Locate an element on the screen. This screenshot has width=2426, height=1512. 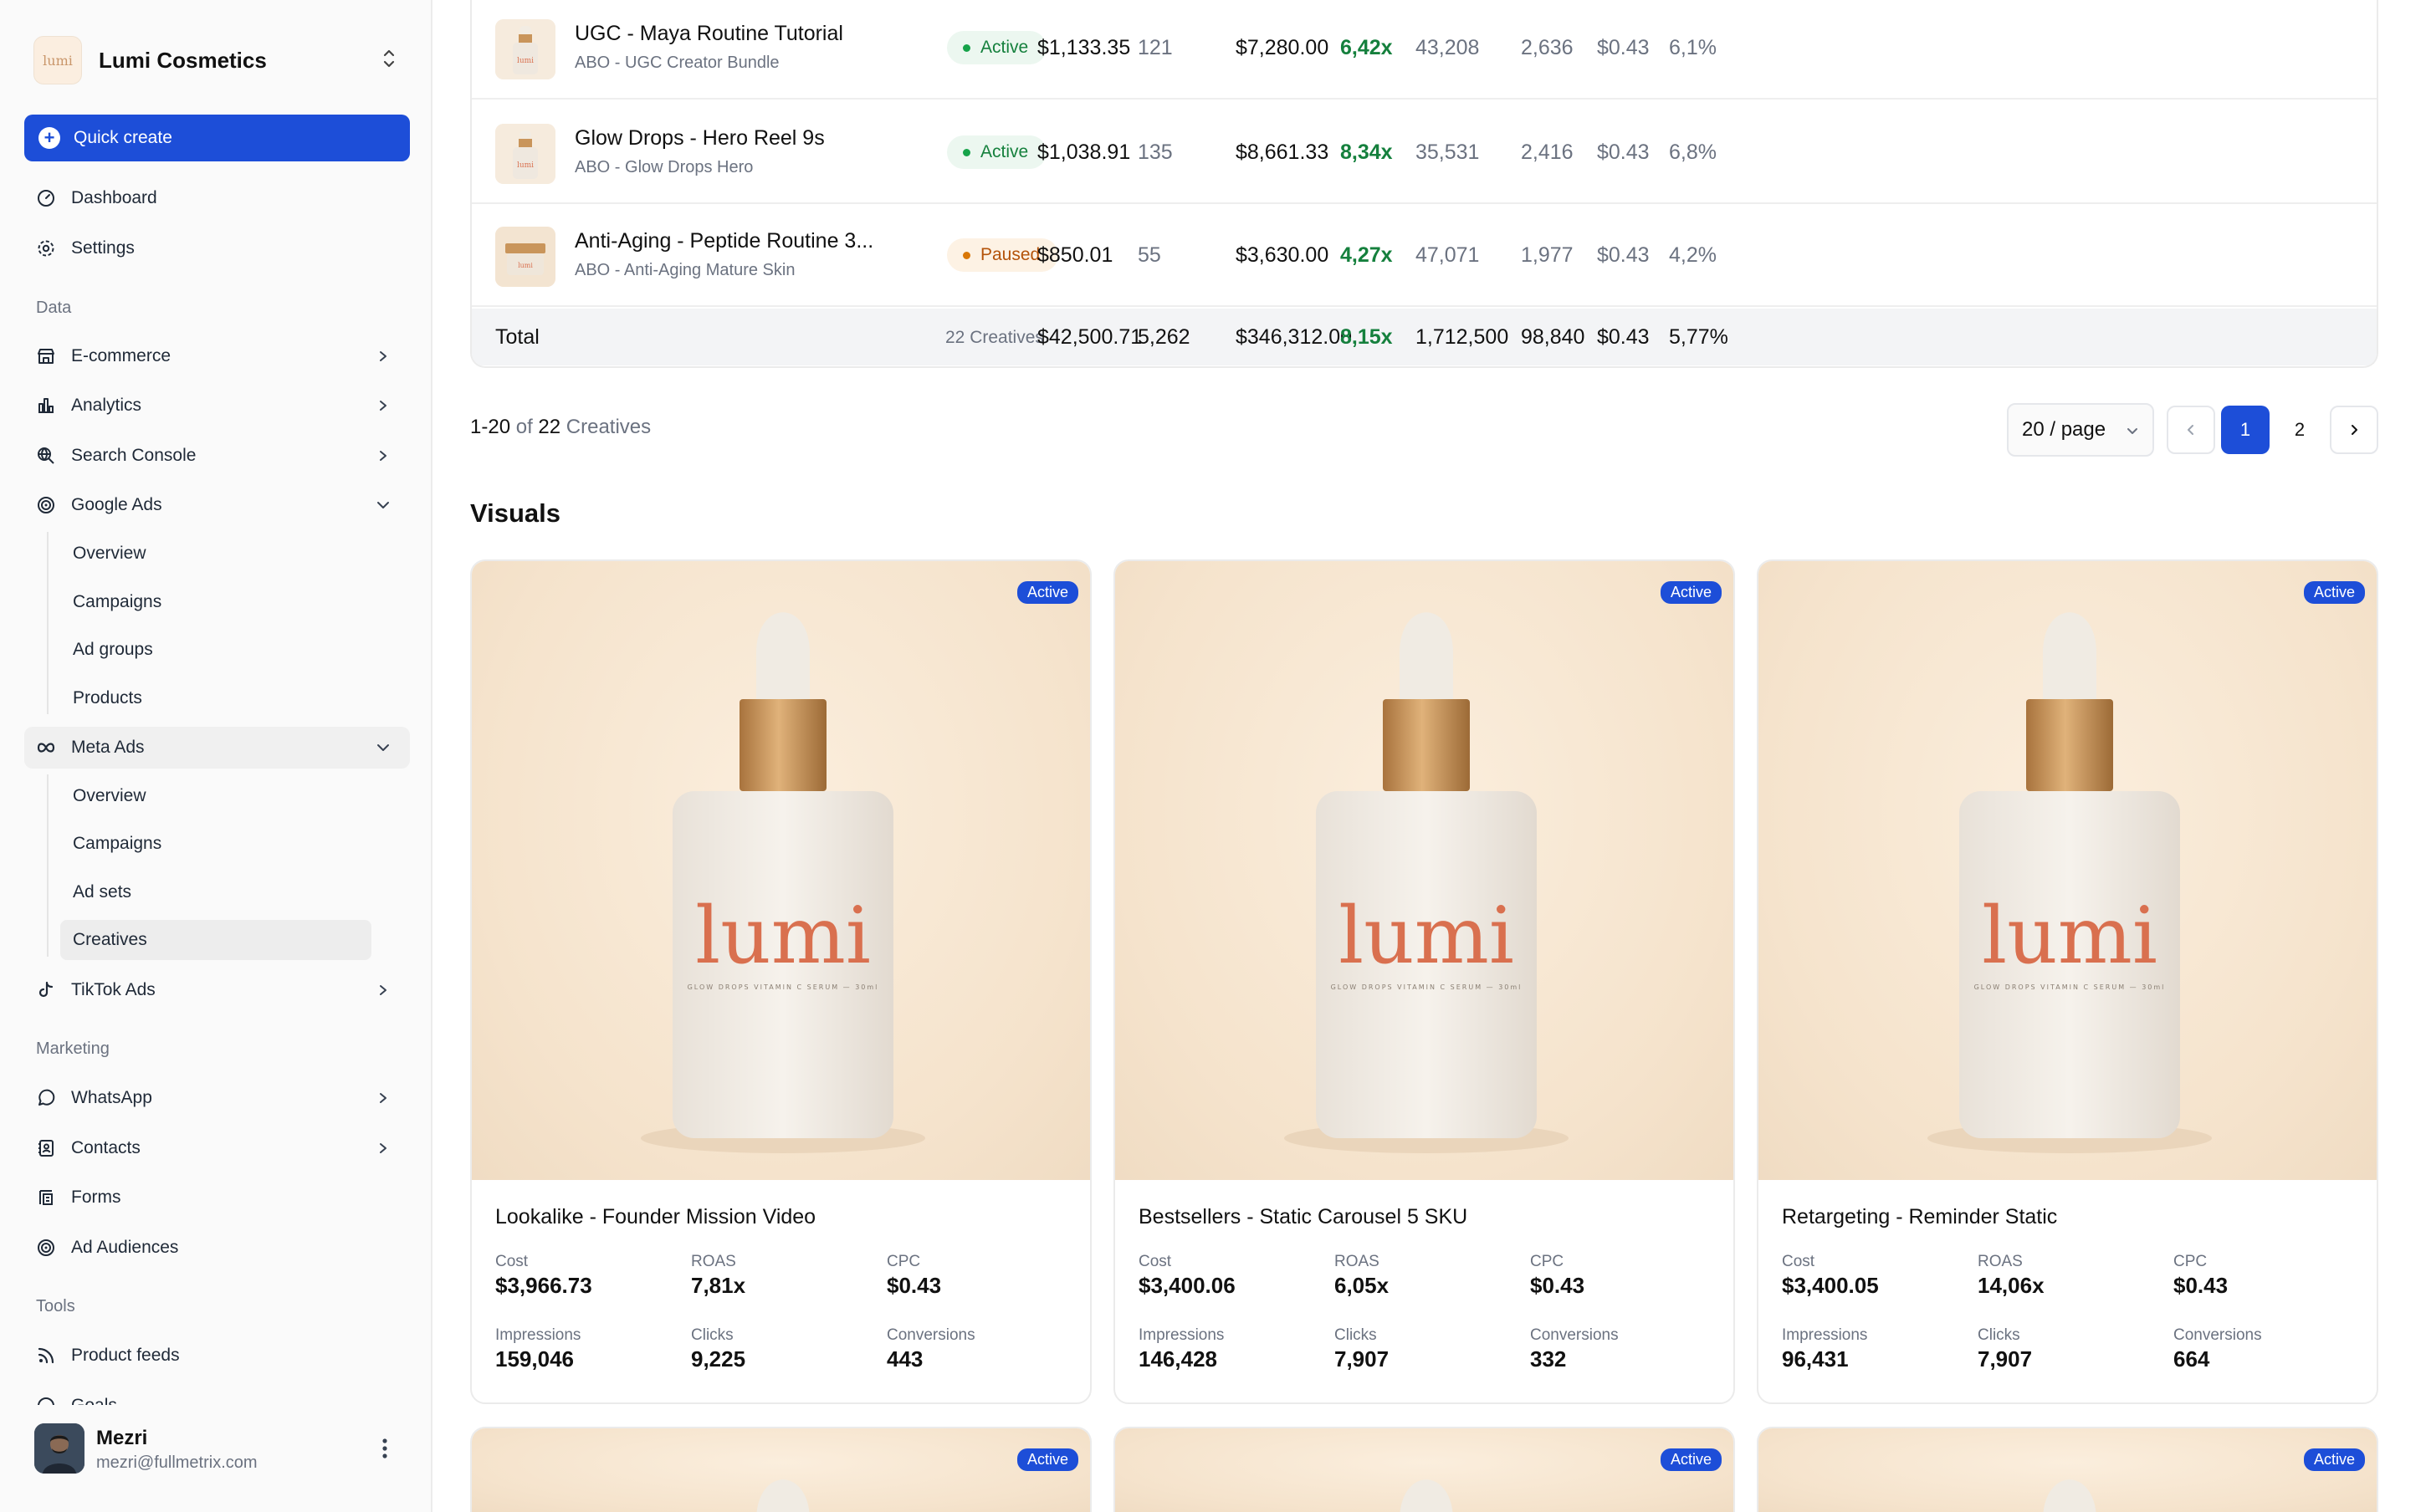
store-icon is located at coordinates (46, 356).